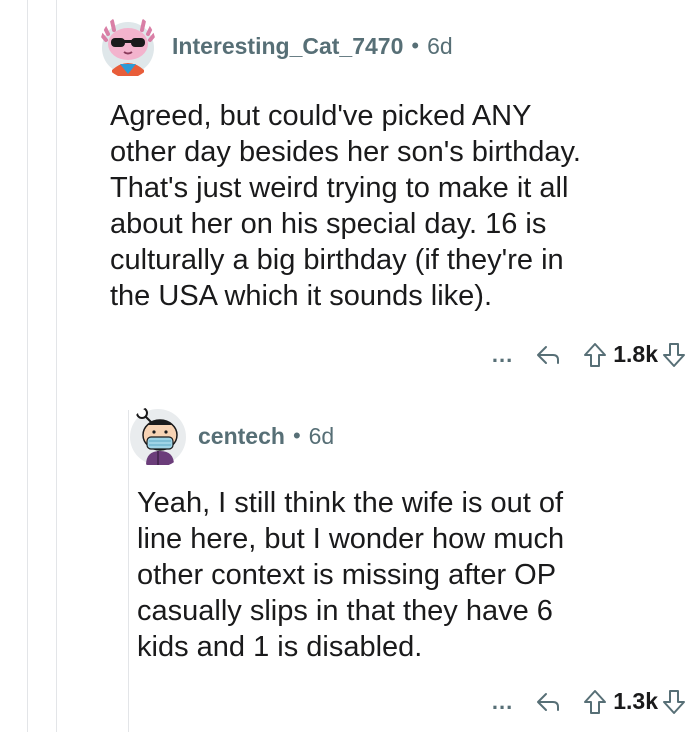  I want to click on vote-score: 1.8k, so click(635, 354).